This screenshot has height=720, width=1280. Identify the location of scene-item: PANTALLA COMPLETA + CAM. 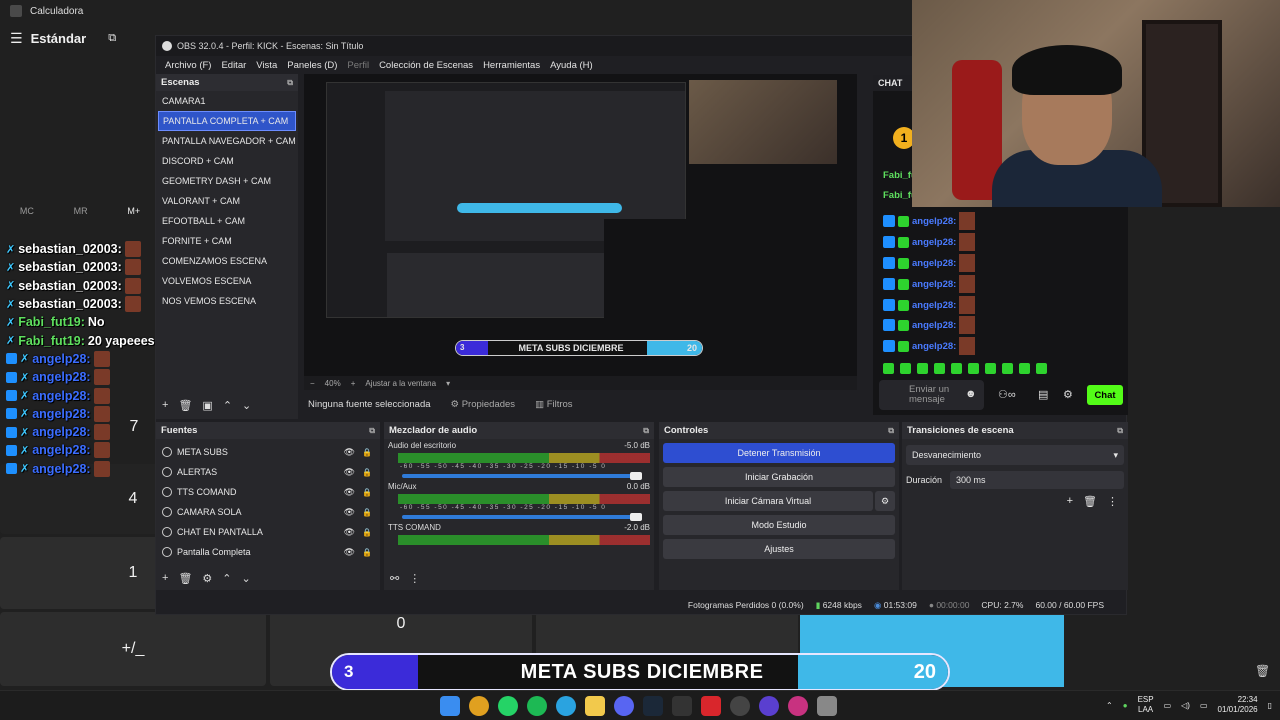
(227, 121).